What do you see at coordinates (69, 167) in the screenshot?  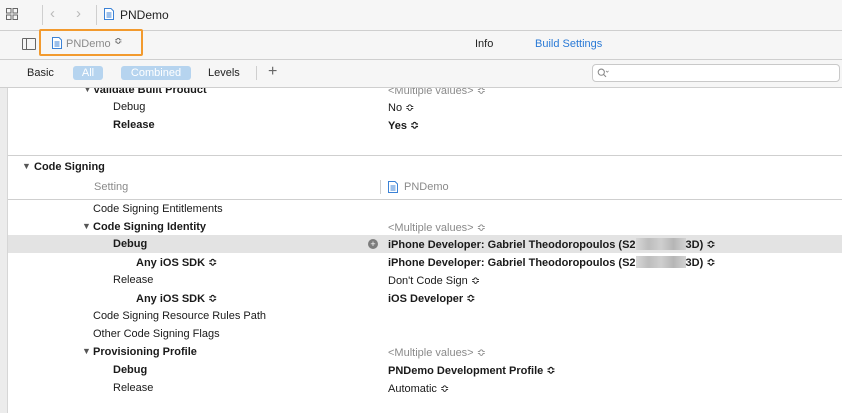 I see `section-title: Code Signing` at bounding box center [69, 167].